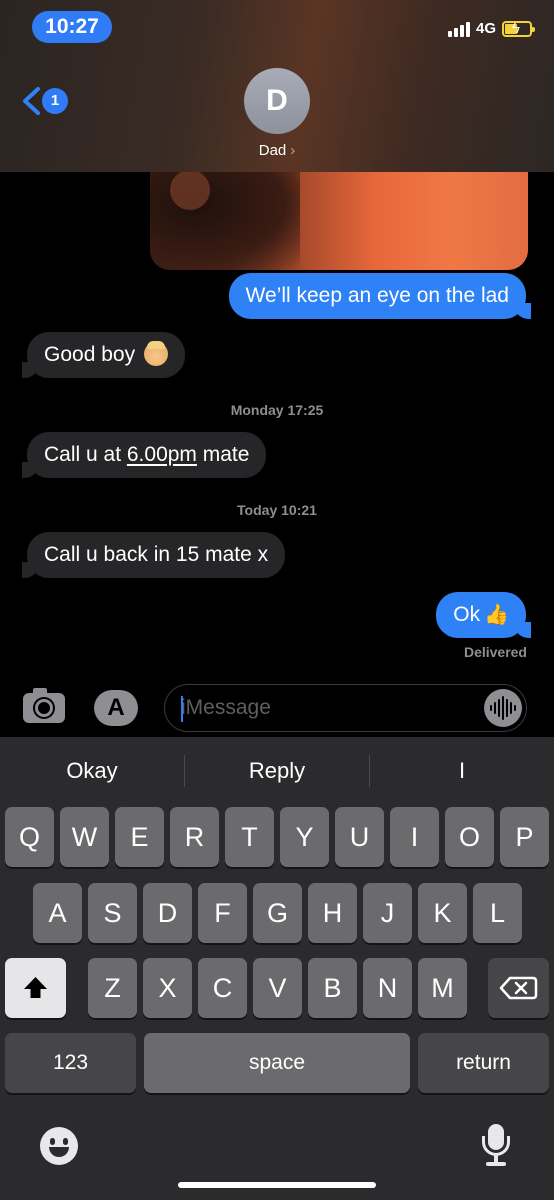 Image resolution: width=554 pixels, height=1200 pixels. I want to click on suggestion: Reply, so click(277, 771).